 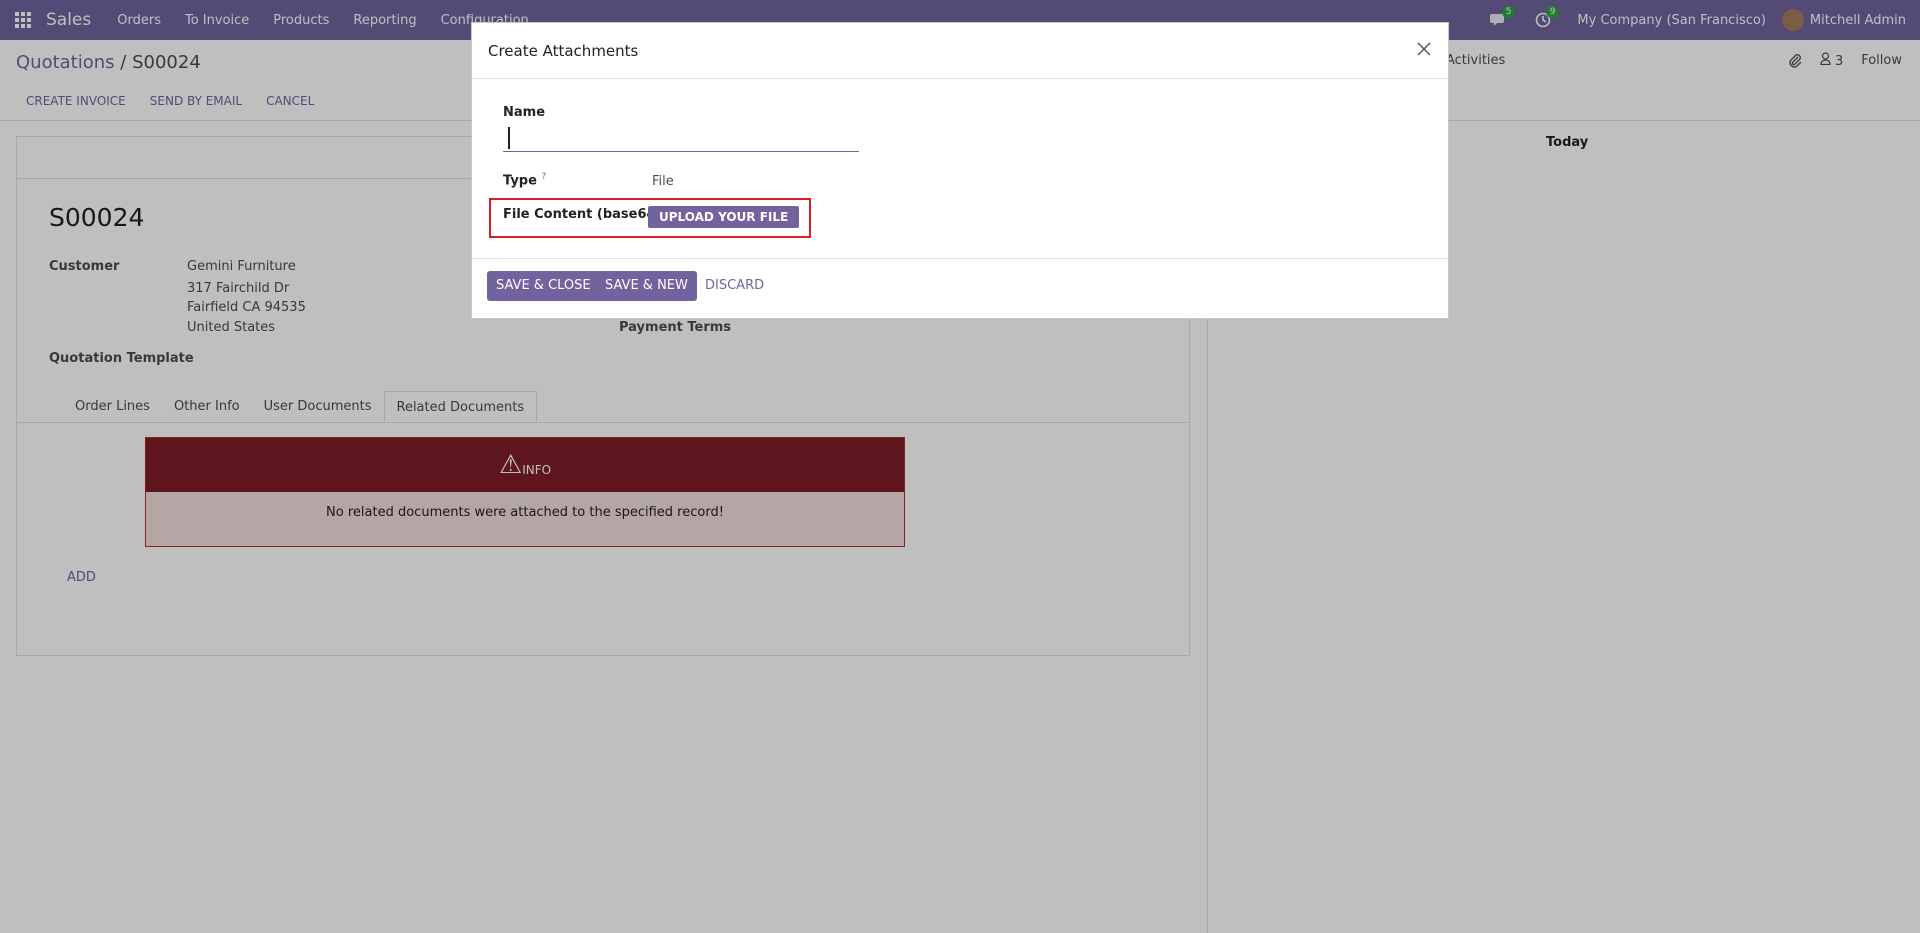 I want to click on text-cursor, so click(x=509, y=138).